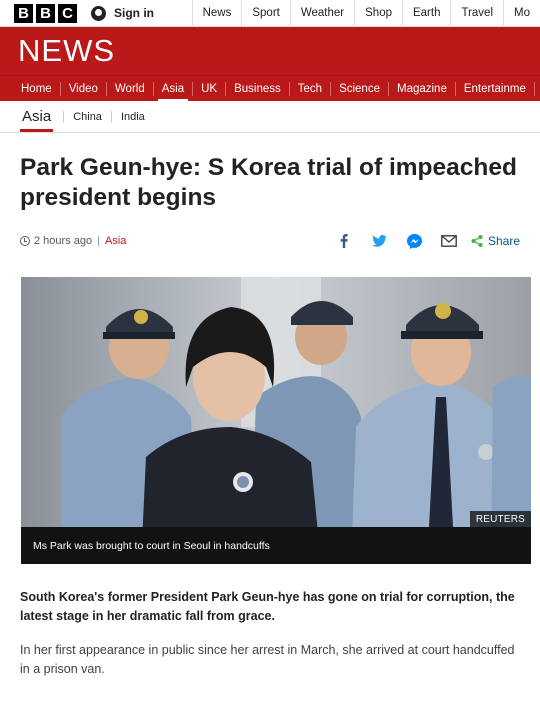  Describe the element at coordinates (379, 241) in the screenshot. I see `twitter-icon` at that location.